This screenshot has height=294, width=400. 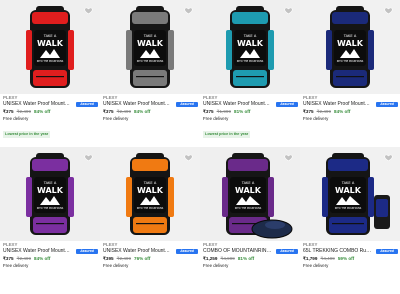 I want to click on product-discount: 84% off, so click(x=42, y=258).